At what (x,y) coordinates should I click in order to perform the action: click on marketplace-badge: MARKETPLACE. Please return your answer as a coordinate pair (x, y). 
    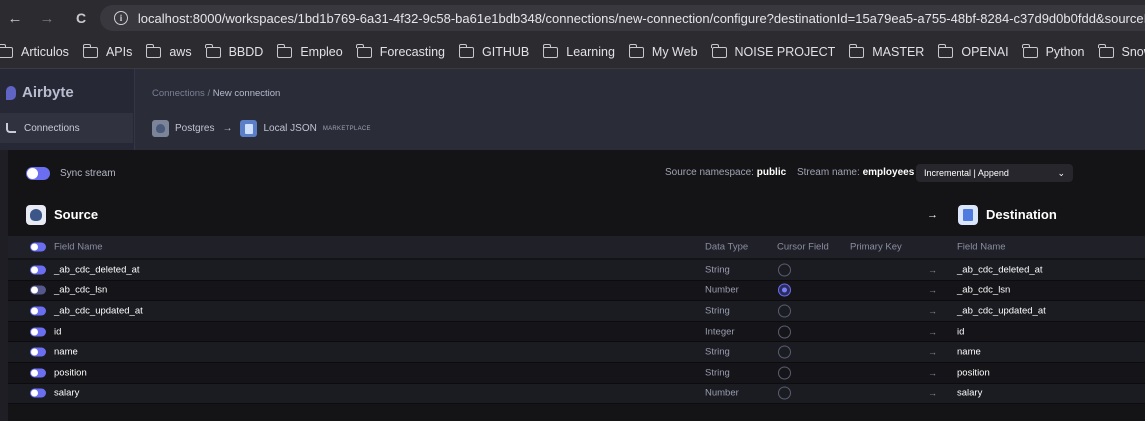
    Looking at the image, I should click on (346, 128).